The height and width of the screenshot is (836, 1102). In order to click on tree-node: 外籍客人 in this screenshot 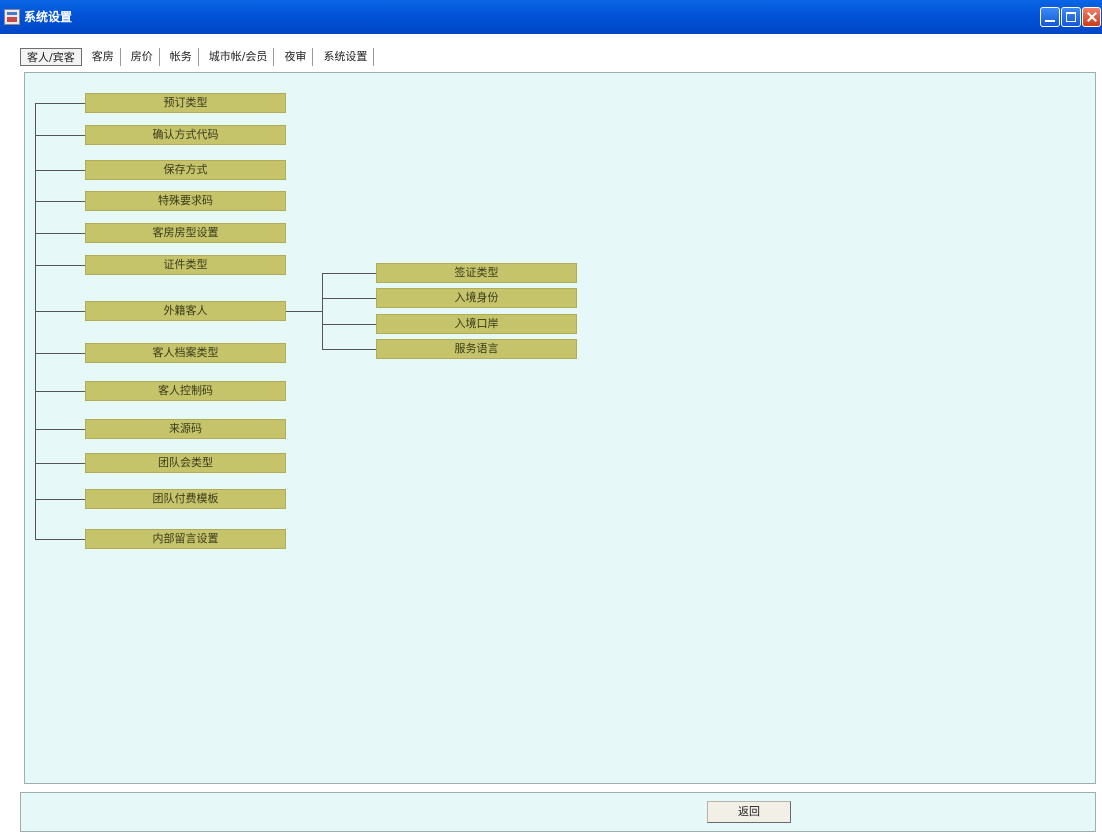, I will do `click(185, 311)`.